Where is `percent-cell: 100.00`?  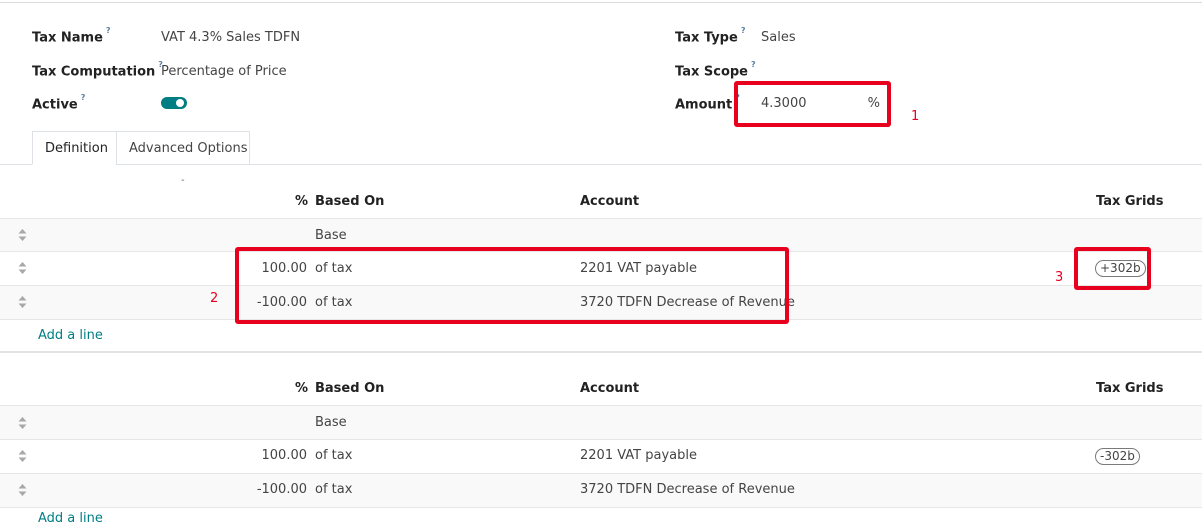 percent-cell: 100.00 is located at coordinates (254, 455).